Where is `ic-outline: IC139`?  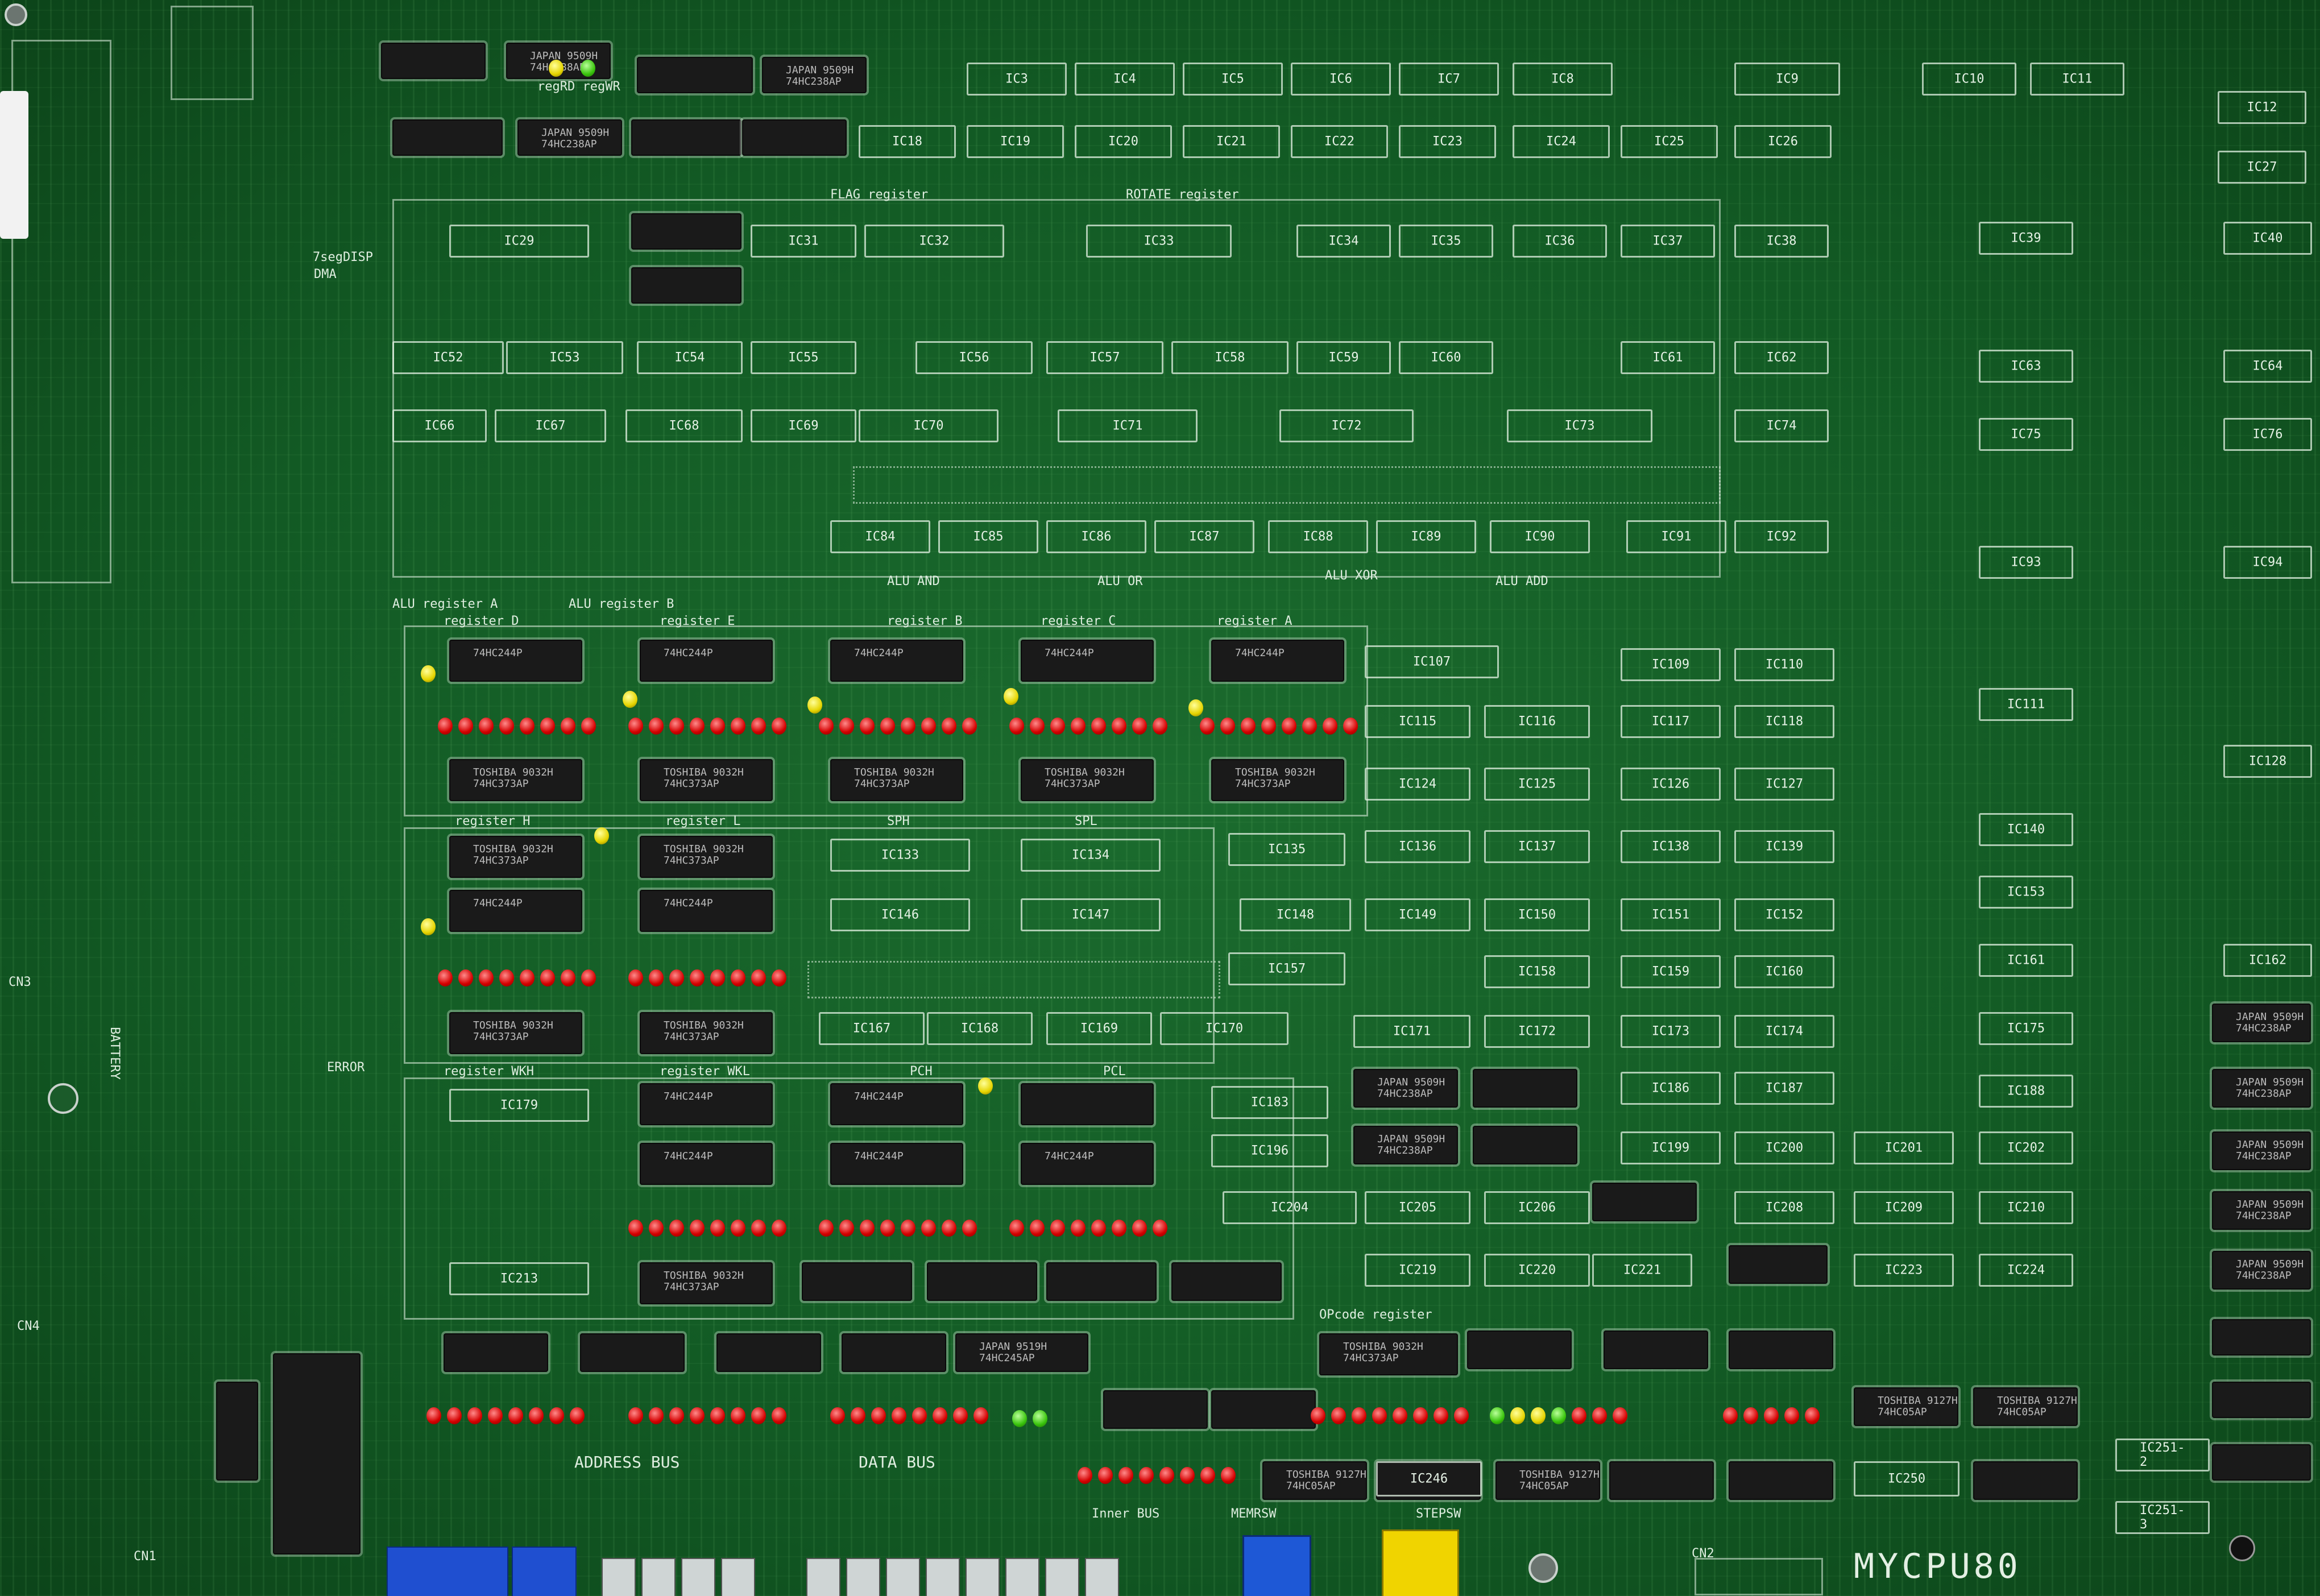 ic-outline: IC139 is located at coordinates (1784, 846).